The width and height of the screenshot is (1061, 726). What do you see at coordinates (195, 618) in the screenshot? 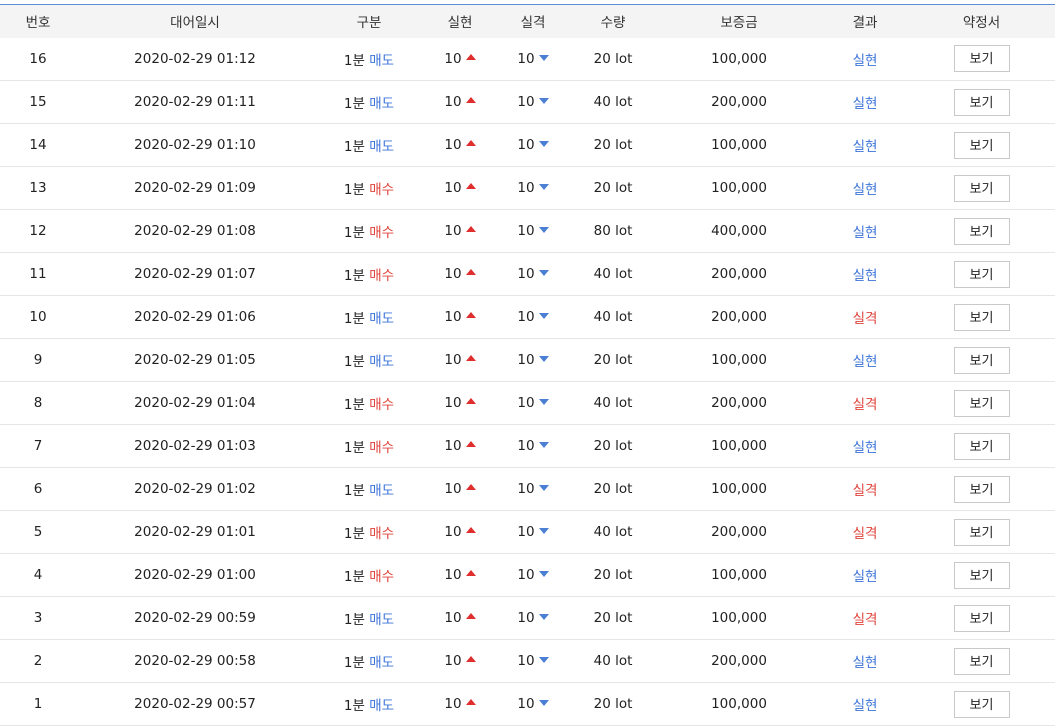
I see `cell-datetime: 2020-02-29 00:59` at bounding box center [195, 618].